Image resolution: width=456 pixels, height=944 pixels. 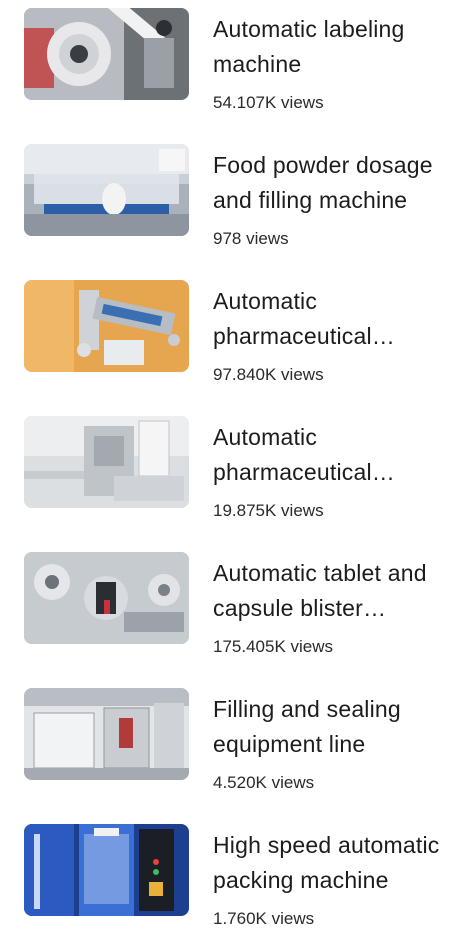 I want to click on video-title: Automatic labeling machine, so click(x=329, y=47).